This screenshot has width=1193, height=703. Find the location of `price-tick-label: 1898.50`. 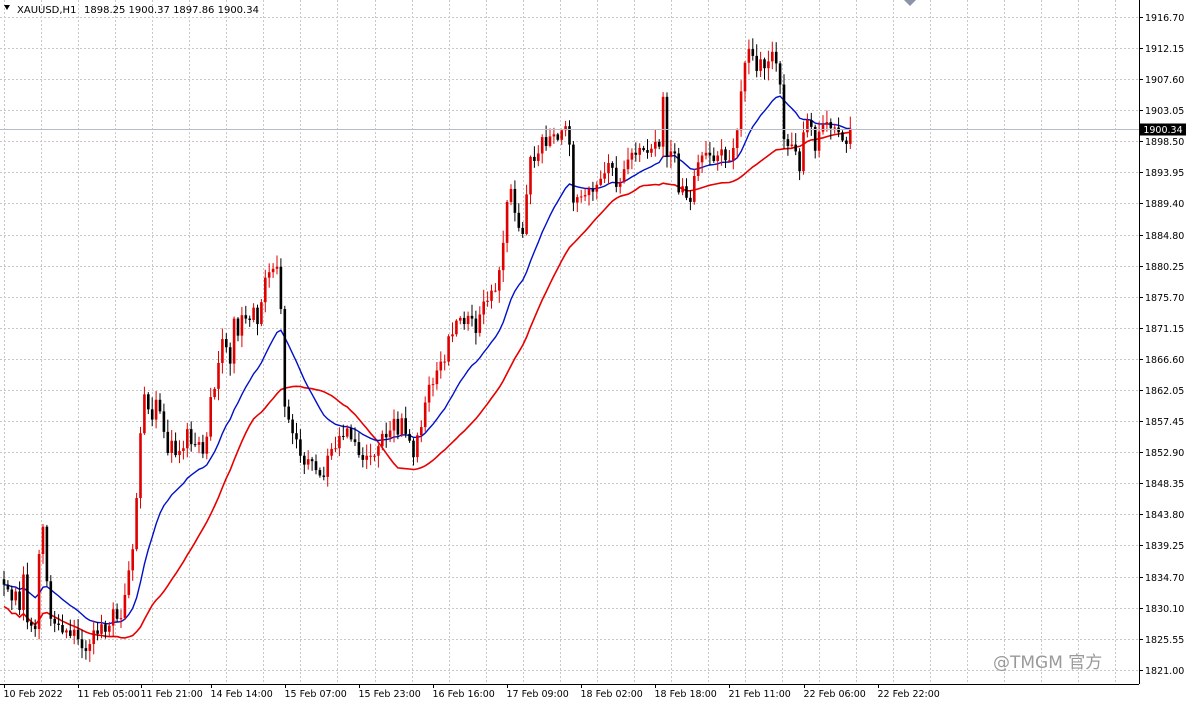

price-tick-label: 1898.50 is located at coordinates (1164, 142).